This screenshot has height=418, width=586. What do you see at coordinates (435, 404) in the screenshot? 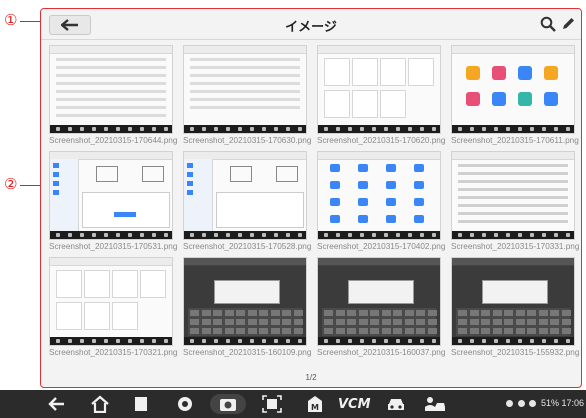
I see `nav-user-car-button` at bounding box center [435, 404].